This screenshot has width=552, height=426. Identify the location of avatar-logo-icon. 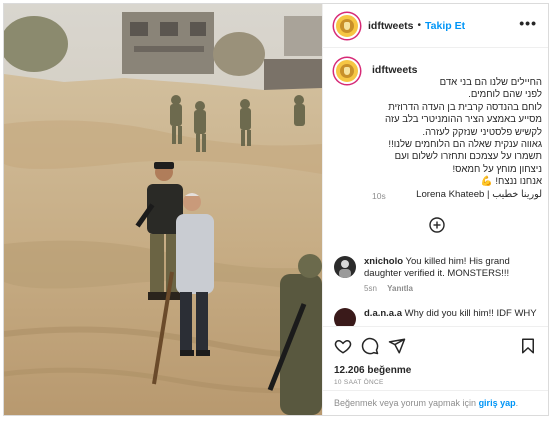
(347, 25).